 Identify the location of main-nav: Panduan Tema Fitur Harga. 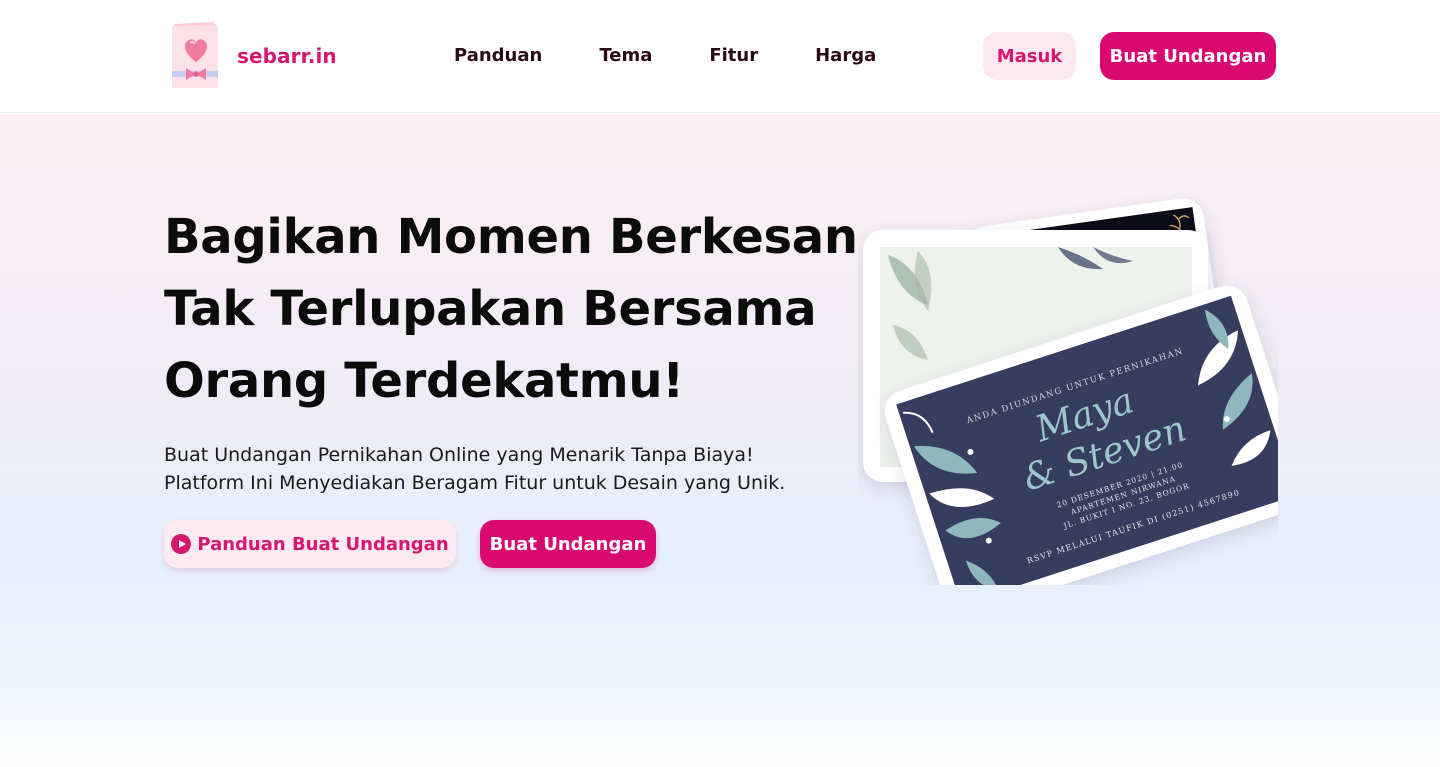
(665, 56).